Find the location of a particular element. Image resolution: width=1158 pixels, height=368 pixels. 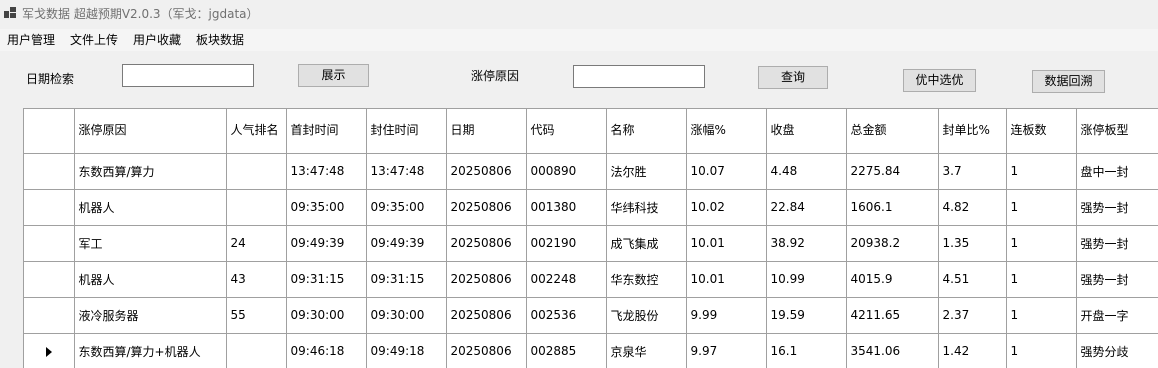

cell-code: 002190 is located at coordinates (566, 243).